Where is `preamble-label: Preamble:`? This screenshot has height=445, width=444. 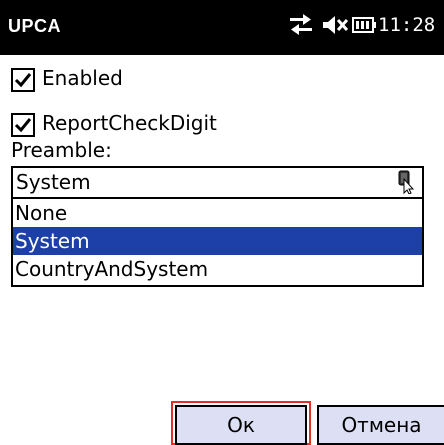 preamble-label: Preamble: is located at coordinates (61, 150).